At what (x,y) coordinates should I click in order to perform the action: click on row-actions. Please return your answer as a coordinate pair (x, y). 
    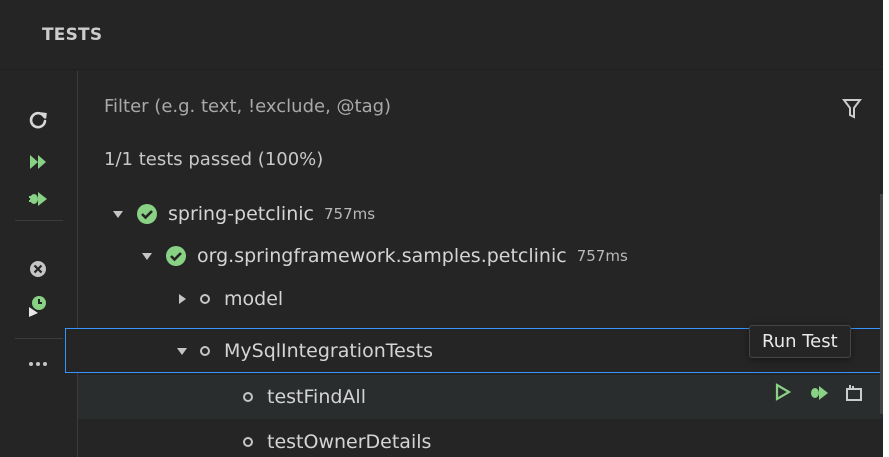
    Looking at the image, I should click on (819, 392).